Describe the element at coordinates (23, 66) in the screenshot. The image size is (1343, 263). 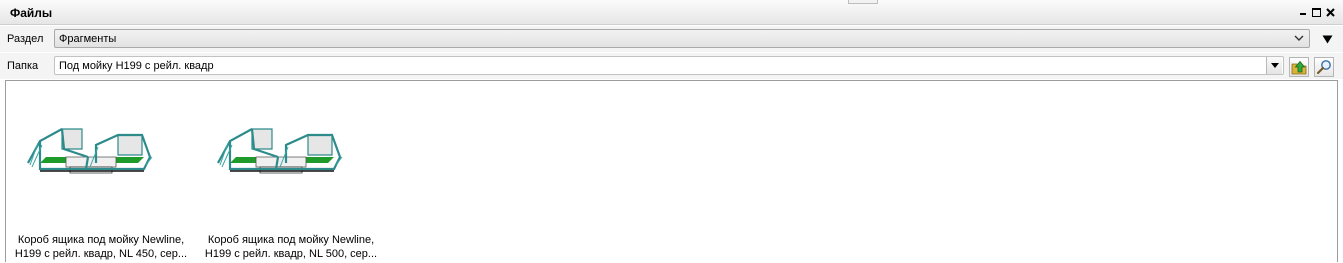
I see `folder-label: Папка` at that location.